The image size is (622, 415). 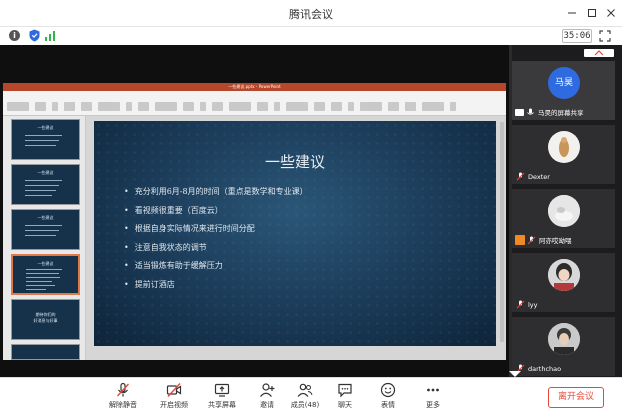 What do you see at coordinates (520, 240) in the screenshot?
I see `host-badge-icon` at bounding box center [520, 240].